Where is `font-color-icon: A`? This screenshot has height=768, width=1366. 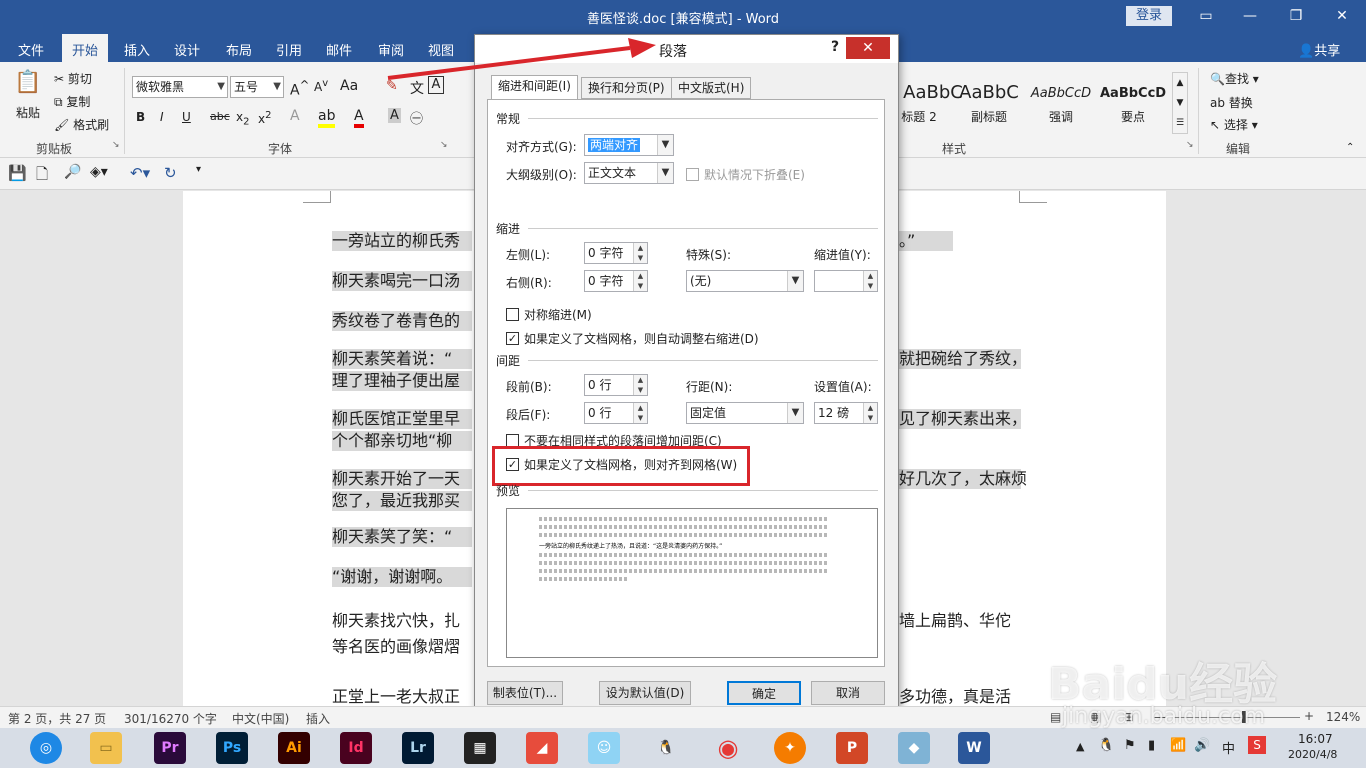
font-color-icon: A is located at coordinates (359, 118).